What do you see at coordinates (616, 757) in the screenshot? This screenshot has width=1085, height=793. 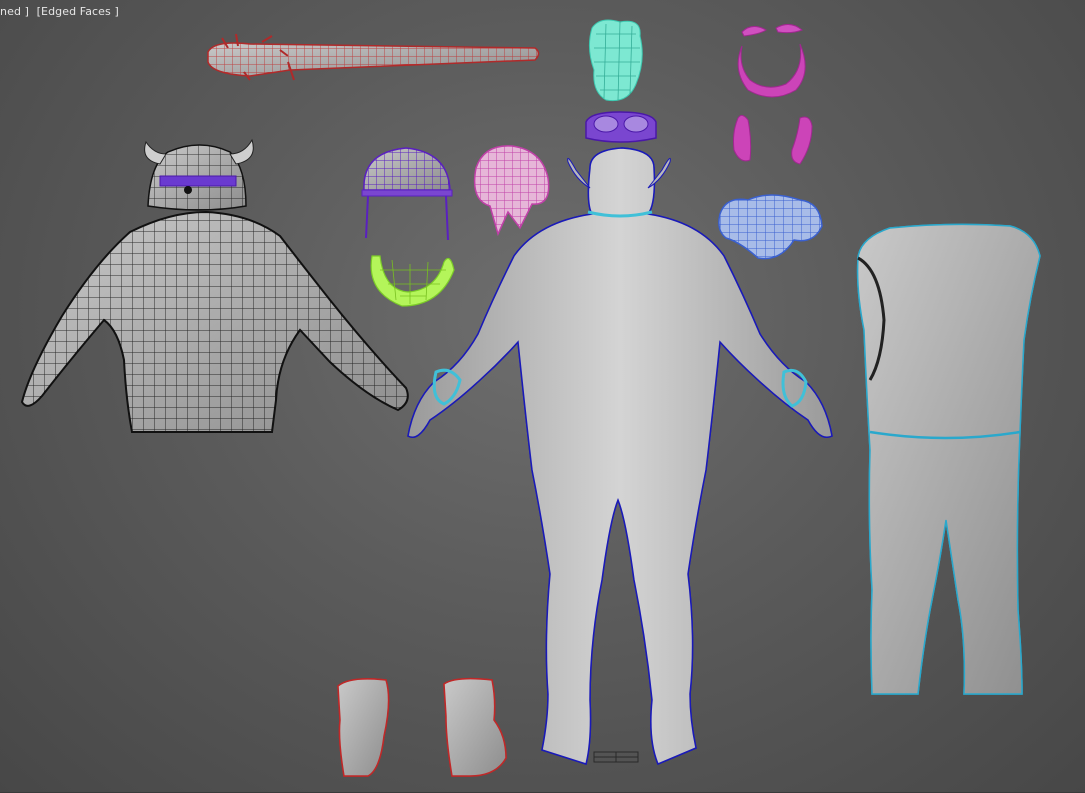 I see `scale-bar-marker` at bounding box center [616, 757].